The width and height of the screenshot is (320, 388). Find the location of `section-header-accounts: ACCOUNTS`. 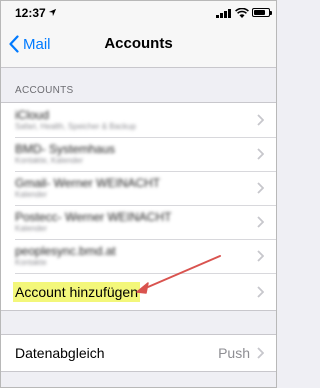

section-header-accounts: ACCOUNTS is located at coordinates (44, 90).